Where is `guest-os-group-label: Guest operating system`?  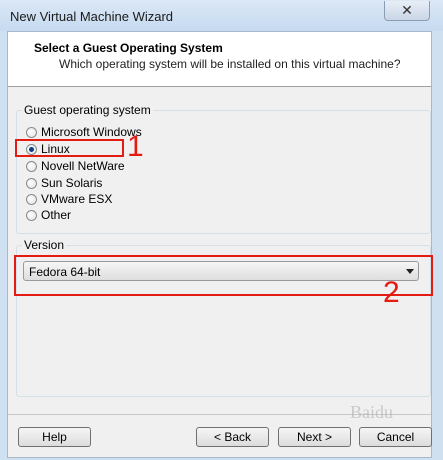 guest-os-group-label: Guest operating system is located at coordinates (87, 110).